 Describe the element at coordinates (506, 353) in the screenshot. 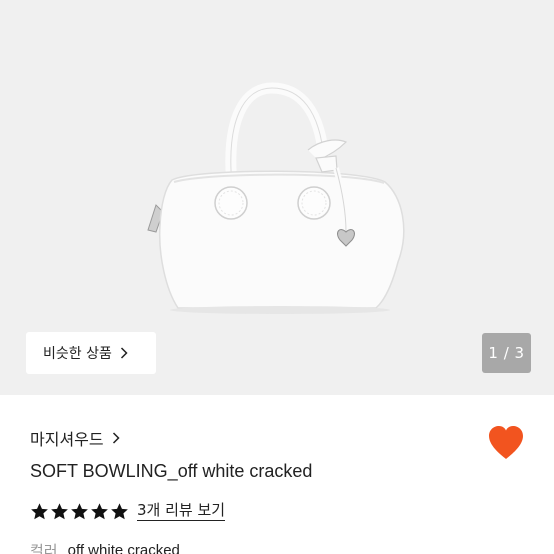

I see `image-page-indicator: 1 / 3` at that location.